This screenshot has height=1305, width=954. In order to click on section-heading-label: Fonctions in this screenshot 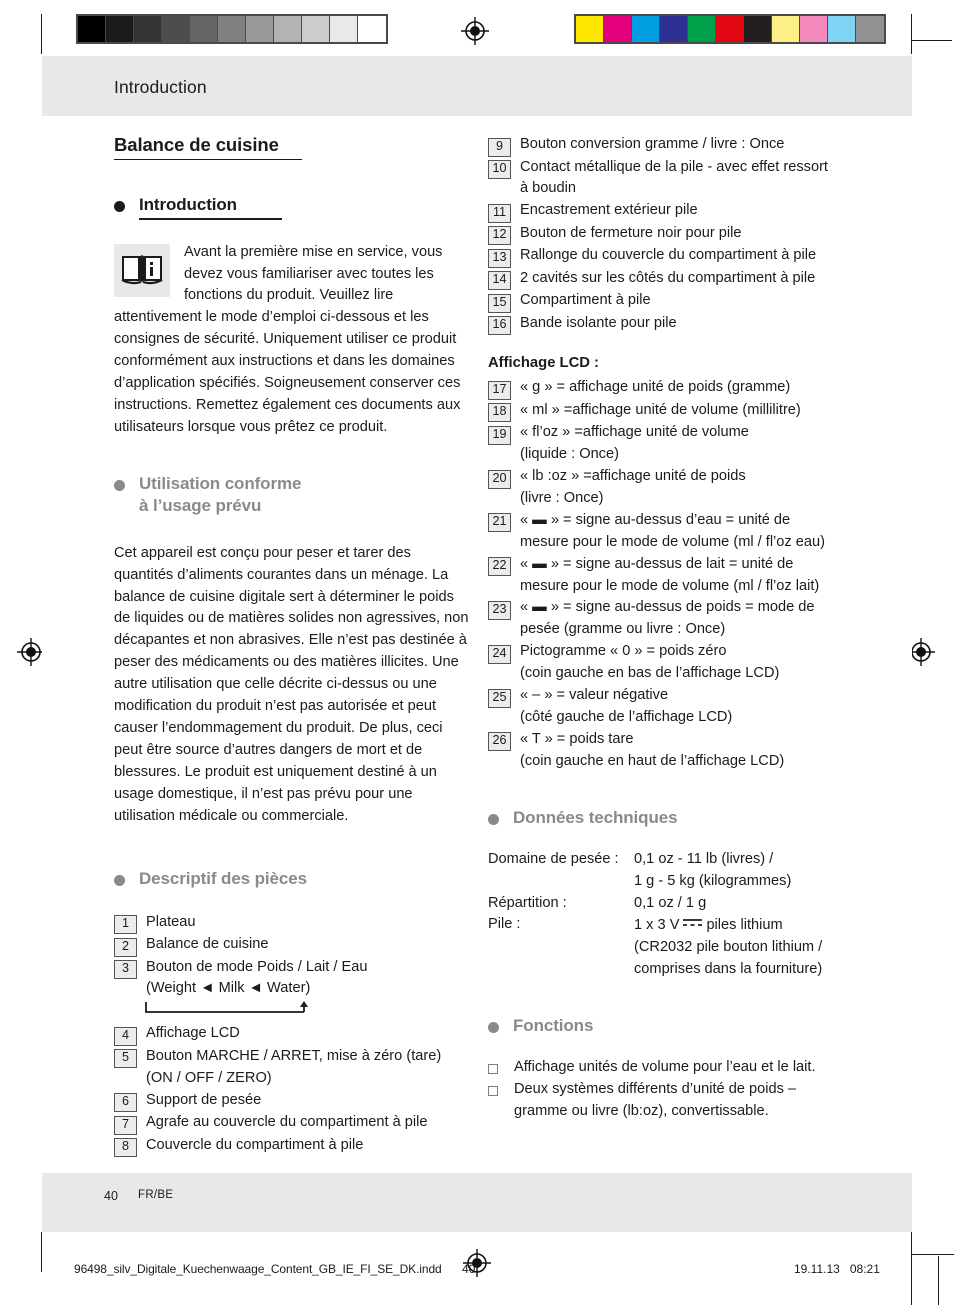, I will do `click(553, 1025)`.